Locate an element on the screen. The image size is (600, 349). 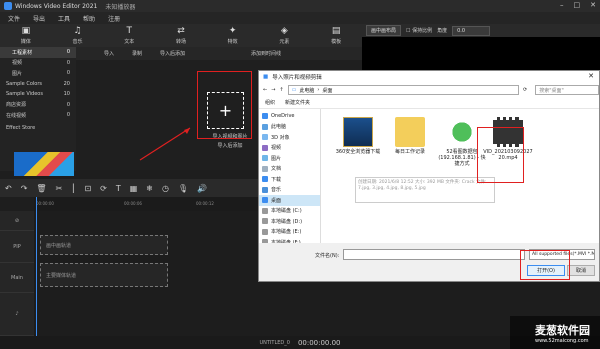
pc-icon: ▭ is located at coordinates (294, 90).